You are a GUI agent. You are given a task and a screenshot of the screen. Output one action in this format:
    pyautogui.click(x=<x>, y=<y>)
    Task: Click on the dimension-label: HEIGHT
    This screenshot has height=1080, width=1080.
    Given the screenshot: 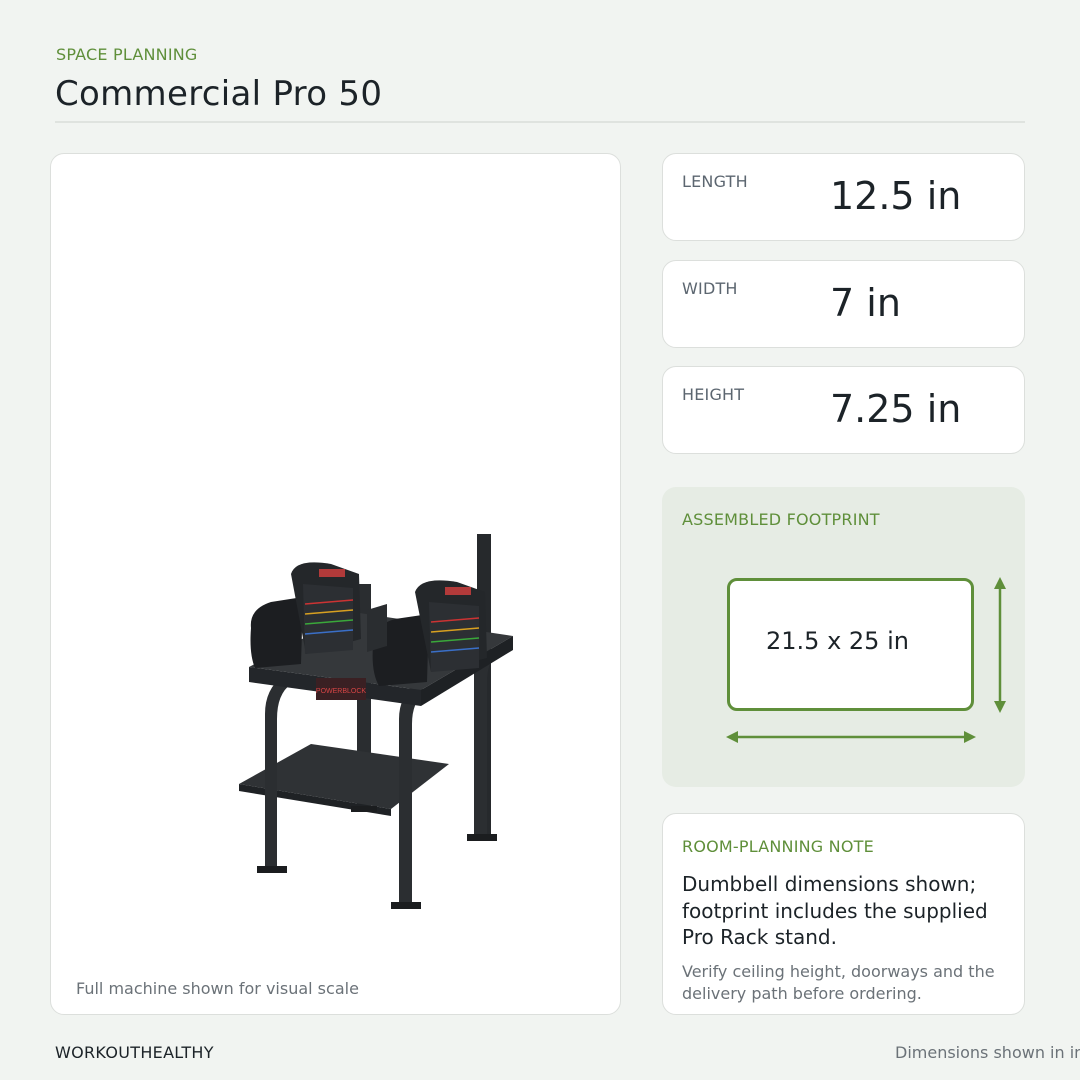 What is the action you would take?
    pyautogui.click(x=713, y=394)
    